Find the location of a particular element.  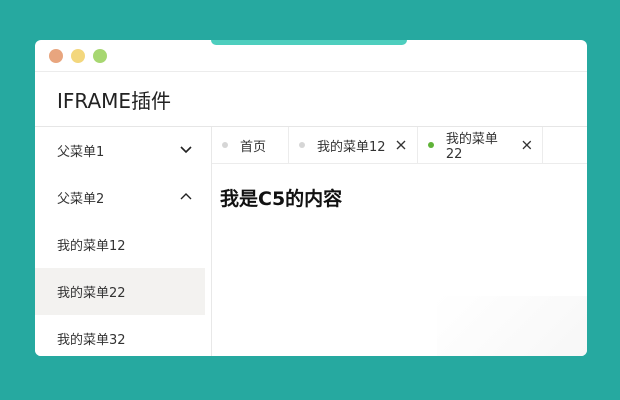

sidebar-item-my-menu-22: 我的菜单22 is located at coordinates (120, 291).